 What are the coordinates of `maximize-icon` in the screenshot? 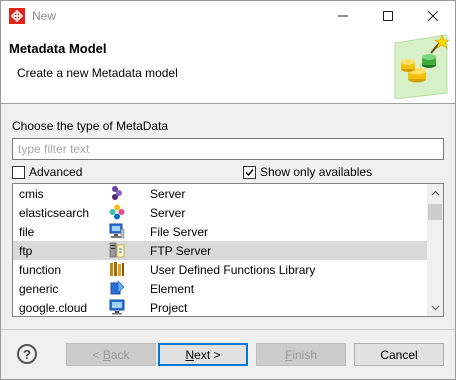 It's located at (387, 16).